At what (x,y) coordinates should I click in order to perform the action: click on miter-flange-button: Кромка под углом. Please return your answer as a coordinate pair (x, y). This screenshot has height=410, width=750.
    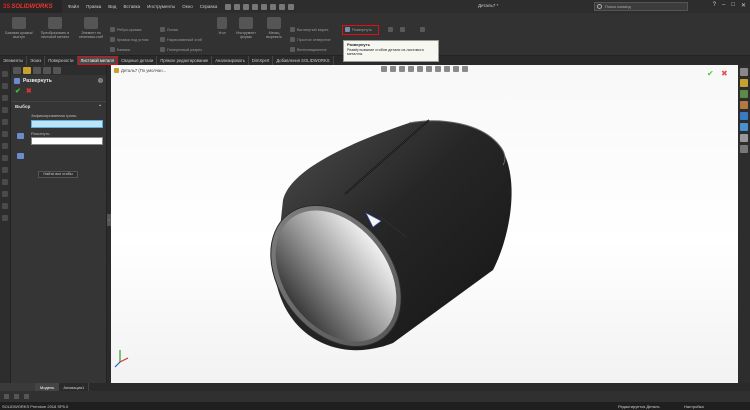
    Looking at the image, I should click on (129, 39).